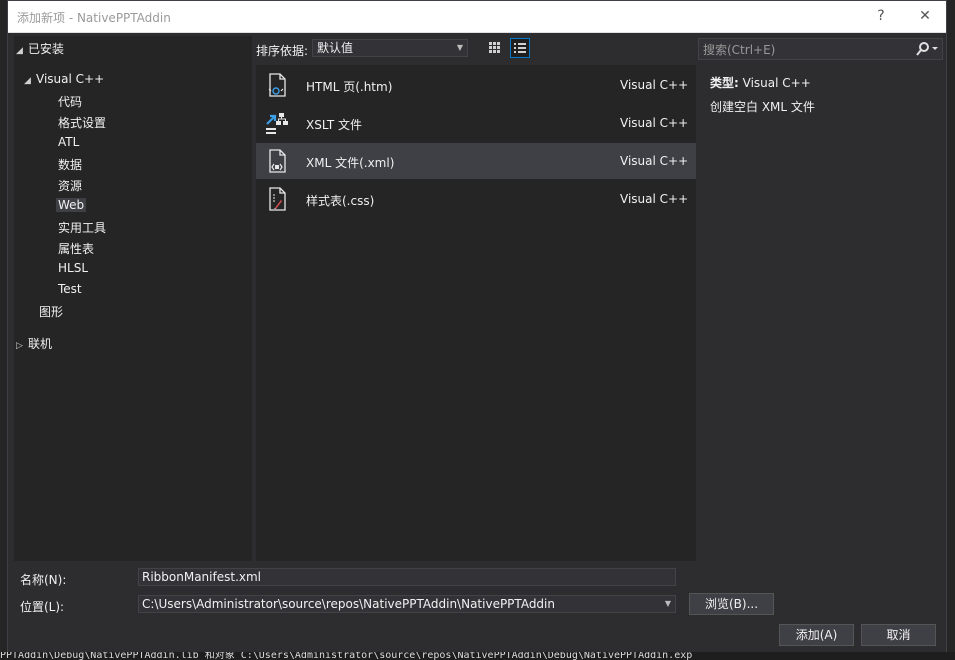  I want to click on tree-node-online: ▷ 联机, so click(34, 343).